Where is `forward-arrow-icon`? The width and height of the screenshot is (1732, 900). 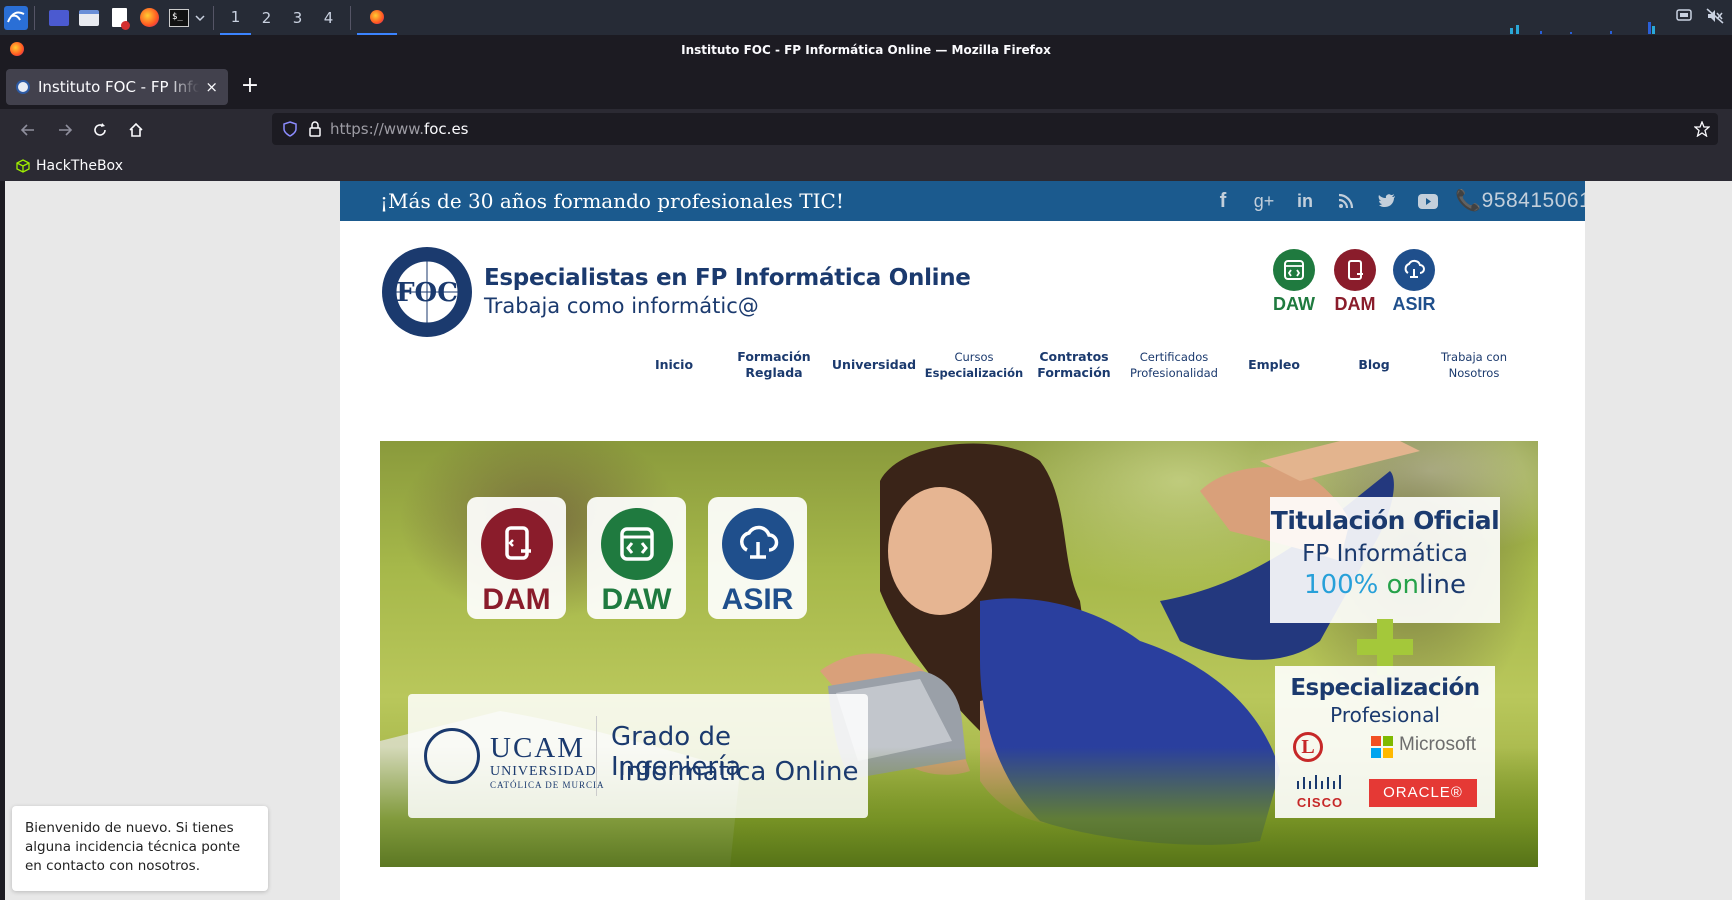 forward-arrow-icon is located at coordinates (65, 130).